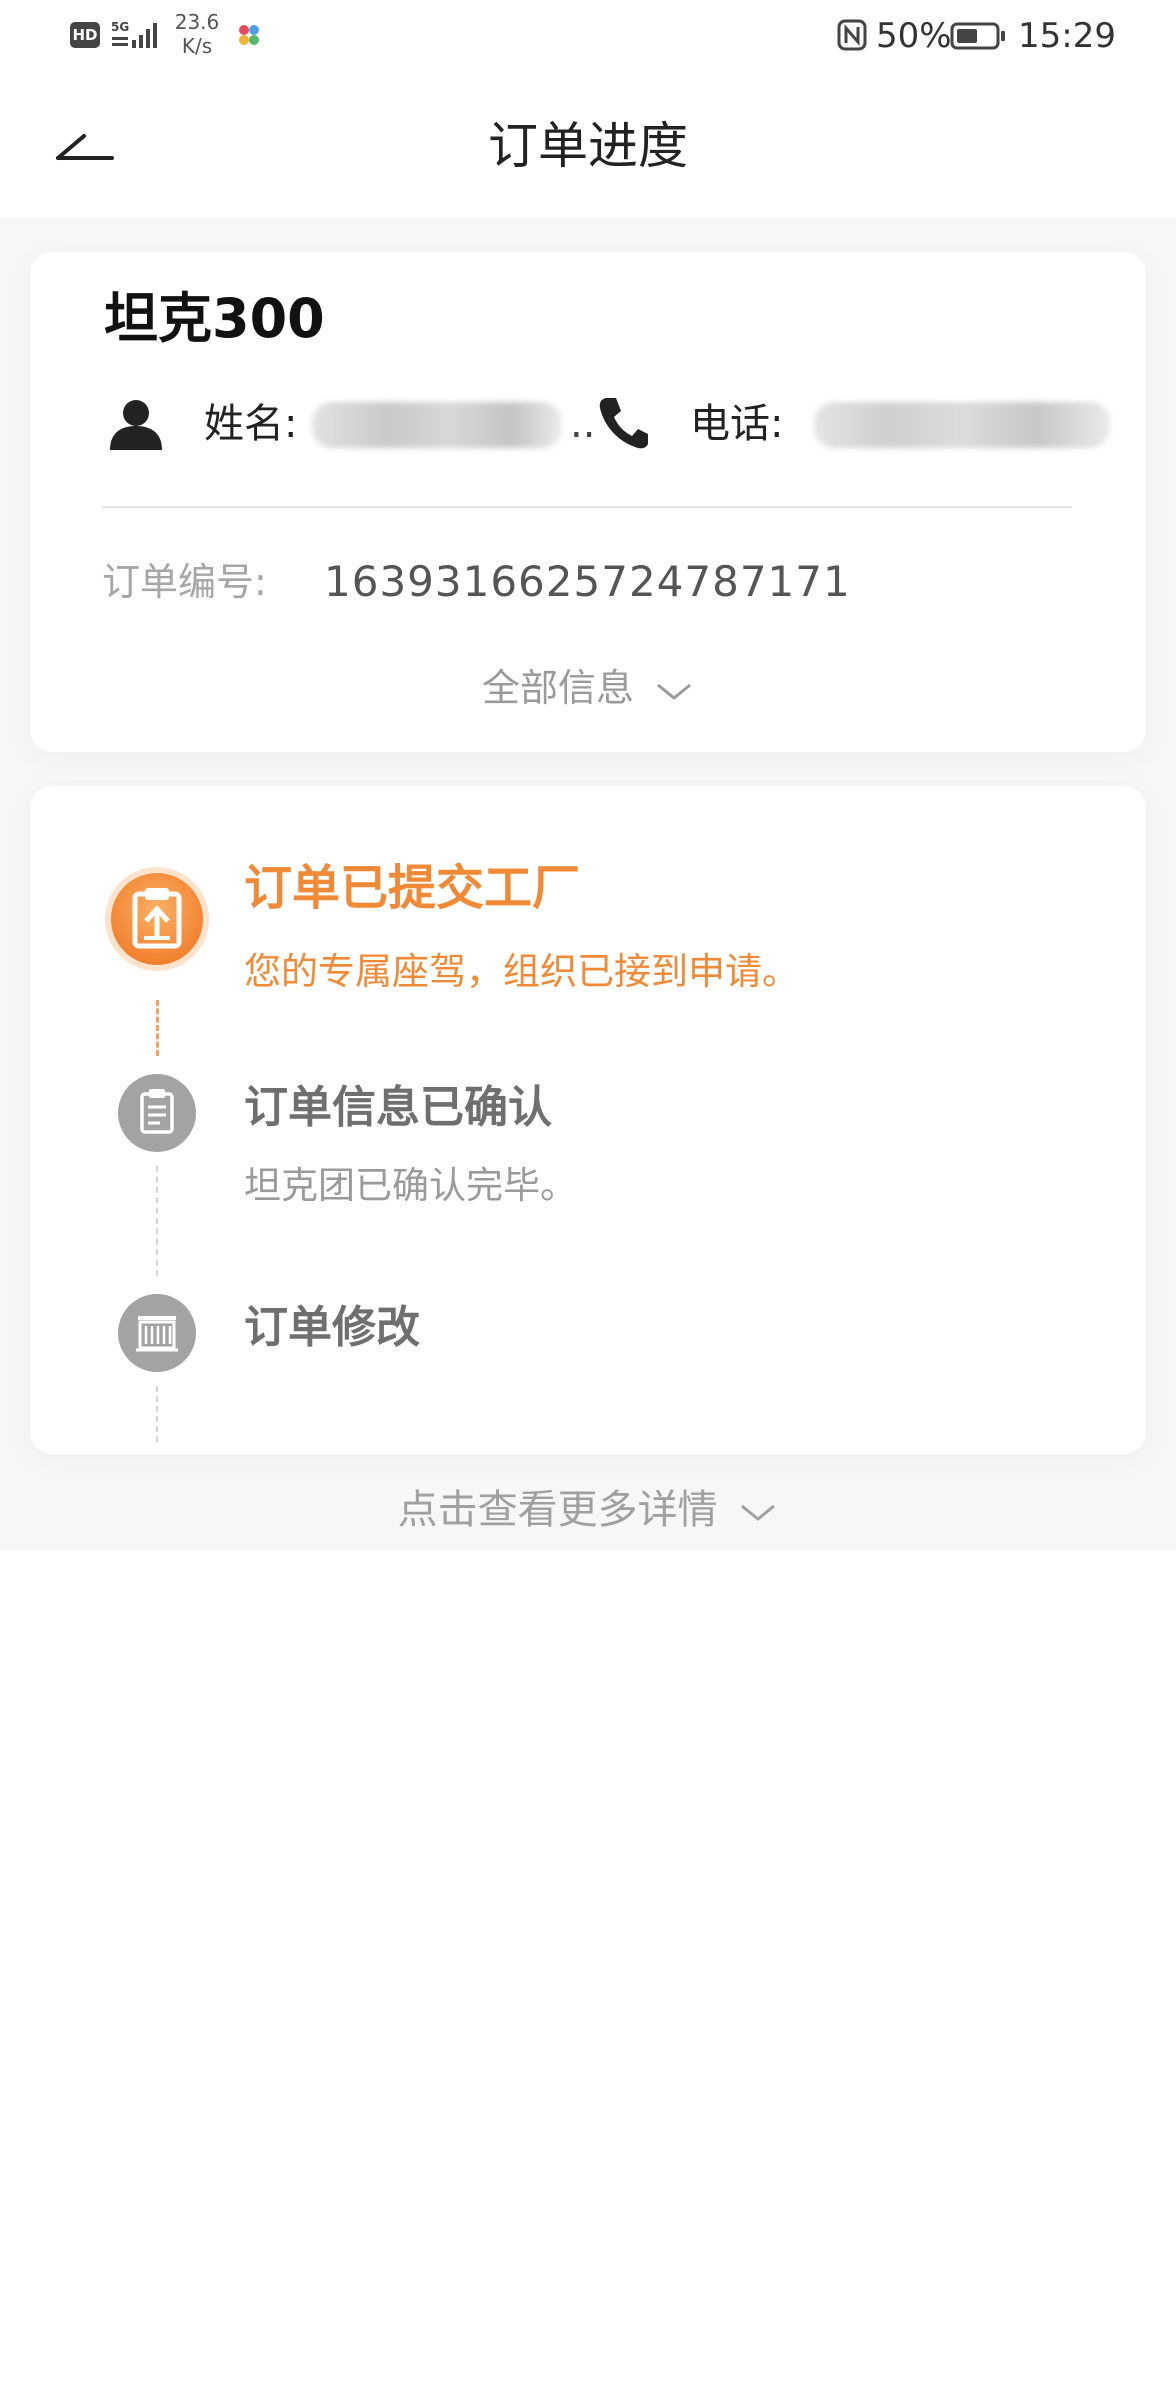 The image size is (1176, 2400). Describe the element at coordinates (737, 424) in the screenshot. I see `phone-label: 电话:` at that location.